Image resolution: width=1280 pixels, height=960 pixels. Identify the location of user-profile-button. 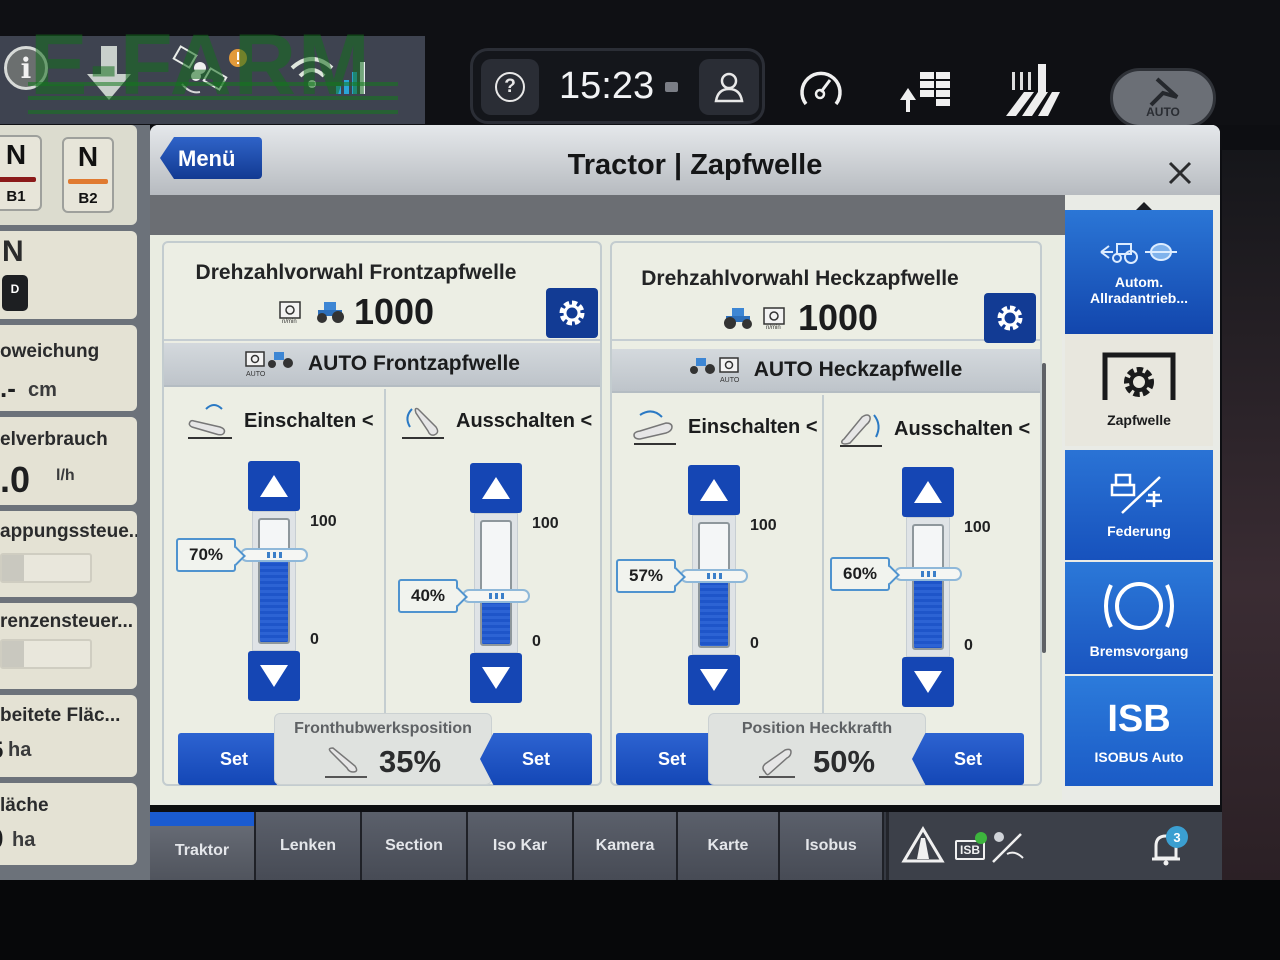
(729, 87).